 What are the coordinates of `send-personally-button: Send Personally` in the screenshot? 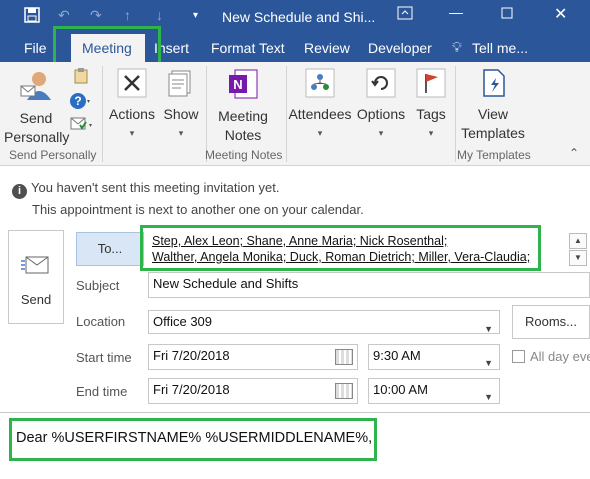 It's located at (37, 107).